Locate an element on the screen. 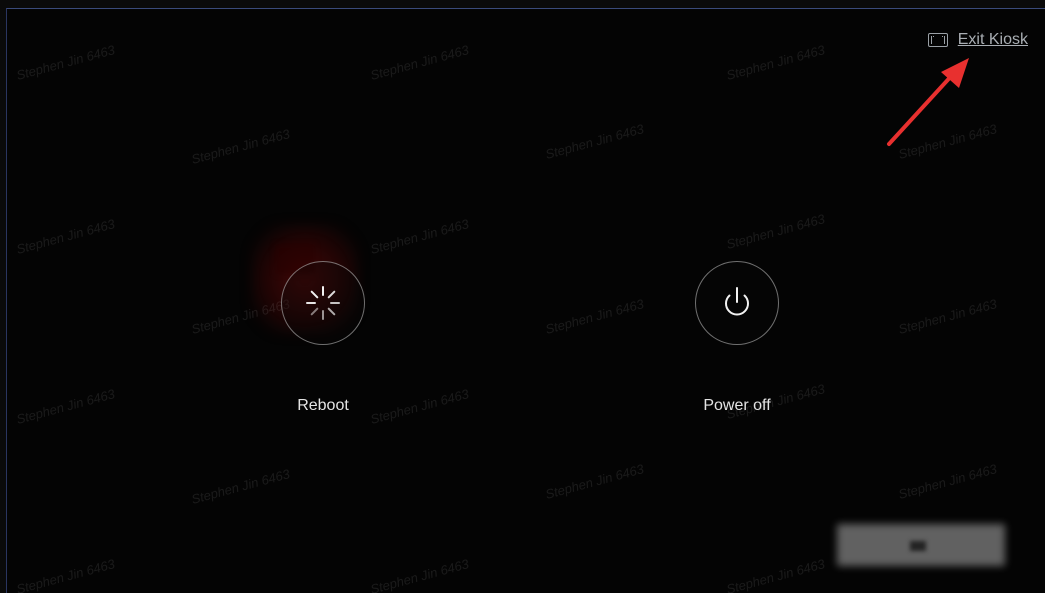 This screenshot has width=1045, height=593. reboot-label: Reboot is located at coordinates (323, 405).